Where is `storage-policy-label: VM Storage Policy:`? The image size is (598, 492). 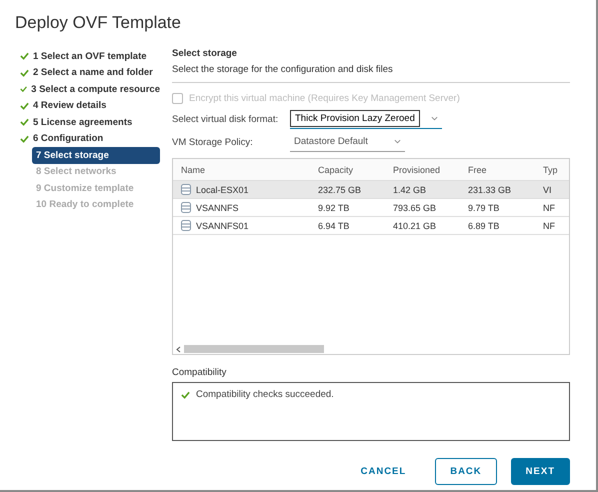 storage-policy-label: VM Storage Policy: is located at coordinates (213, 142).